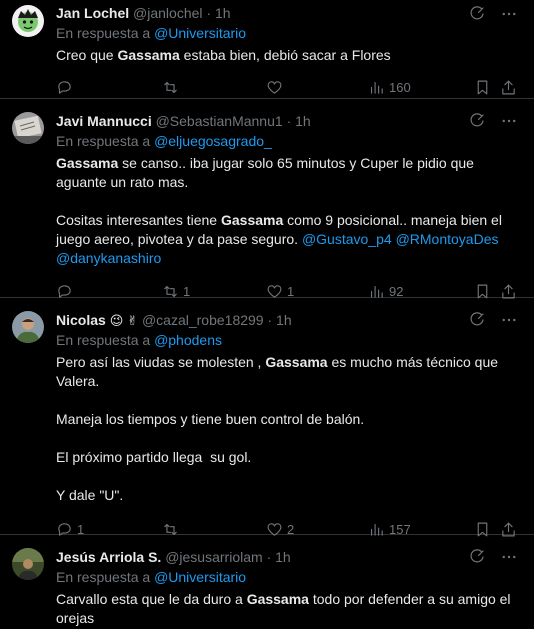 Image resolution: width=534 pixels, height=629 pixels. What do you see at coordinates (81, 320) in the screenshot?
I see `author-name: Nicolas` at bounding box center [81, 320].